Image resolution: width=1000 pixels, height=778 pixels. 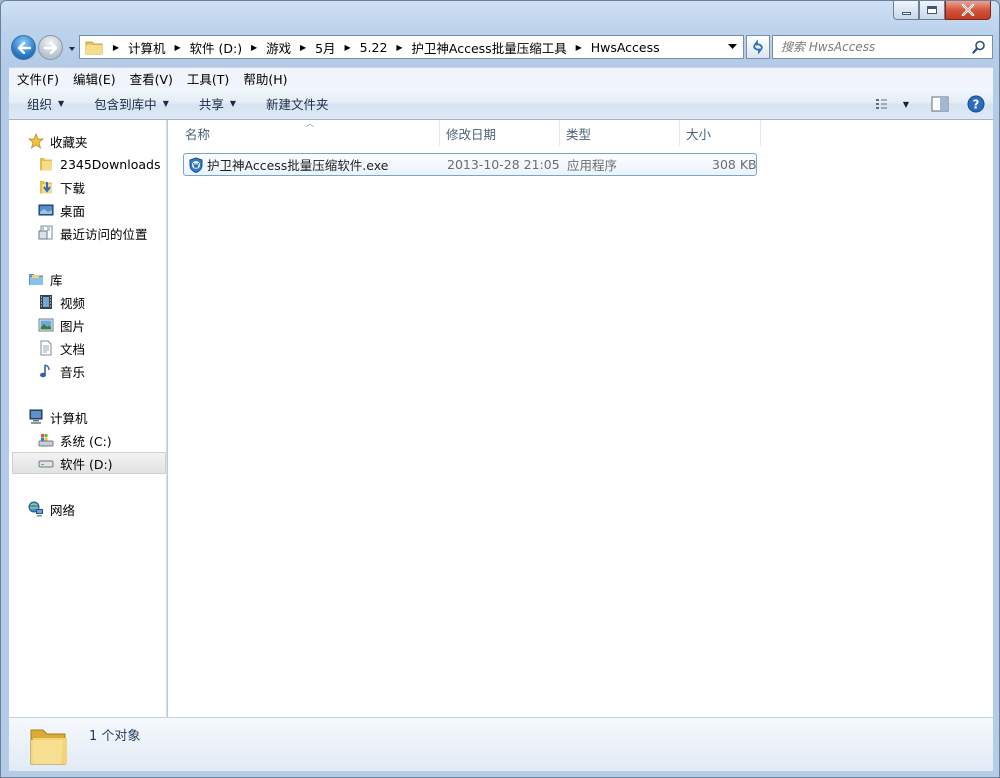 I want to click on help-icon: ?, so click(x=976, y=104).